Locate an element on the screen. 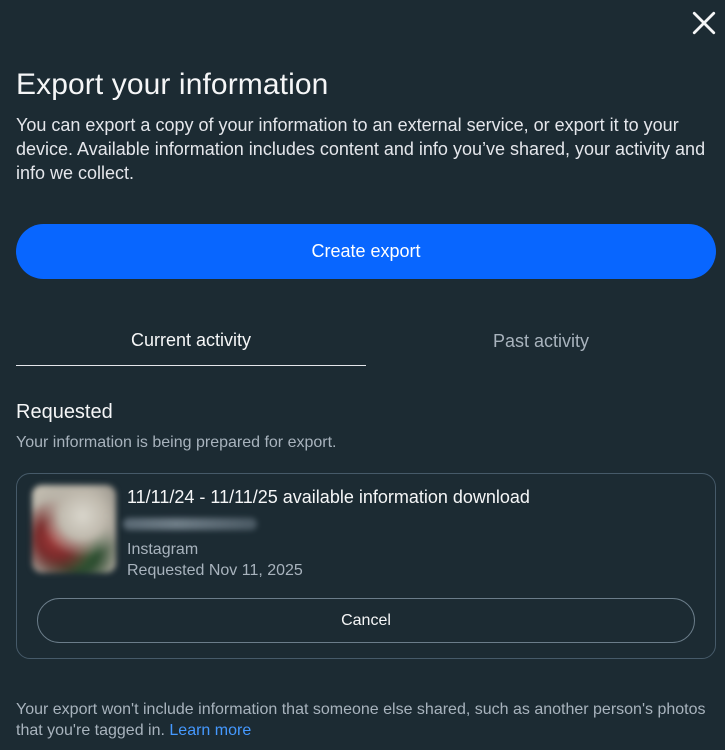  avatar is located at coordinates (74, 529).